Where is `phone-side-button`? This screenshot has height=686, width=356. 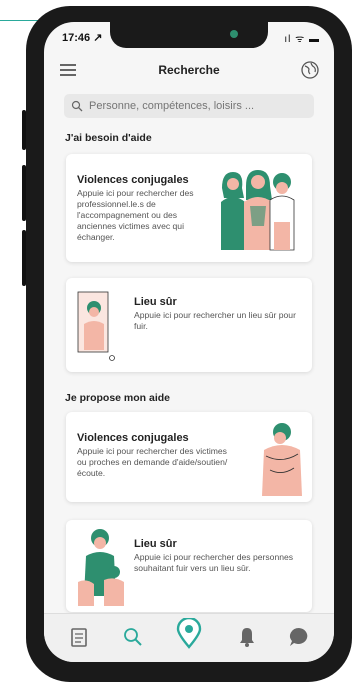 phone-side-button is located at coordinates (24, 130).